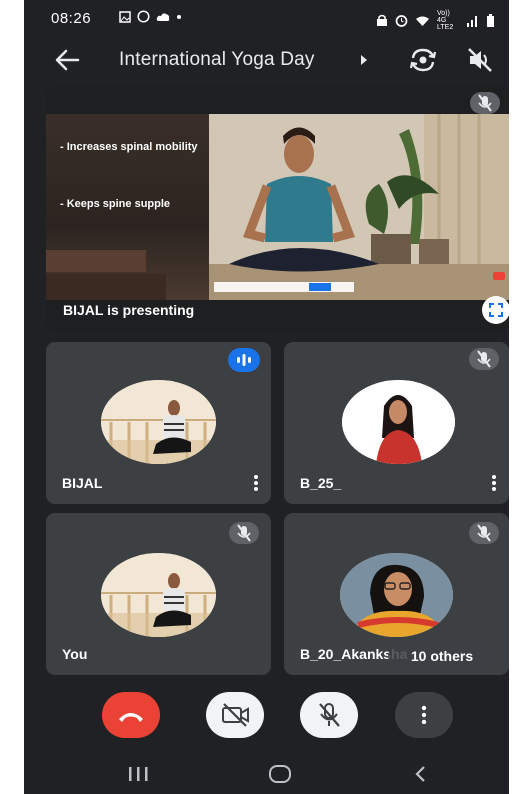 The width and height of the screenshot is (531, 794). I want to click on others-count-chip: 10 others, so click(442, 656).